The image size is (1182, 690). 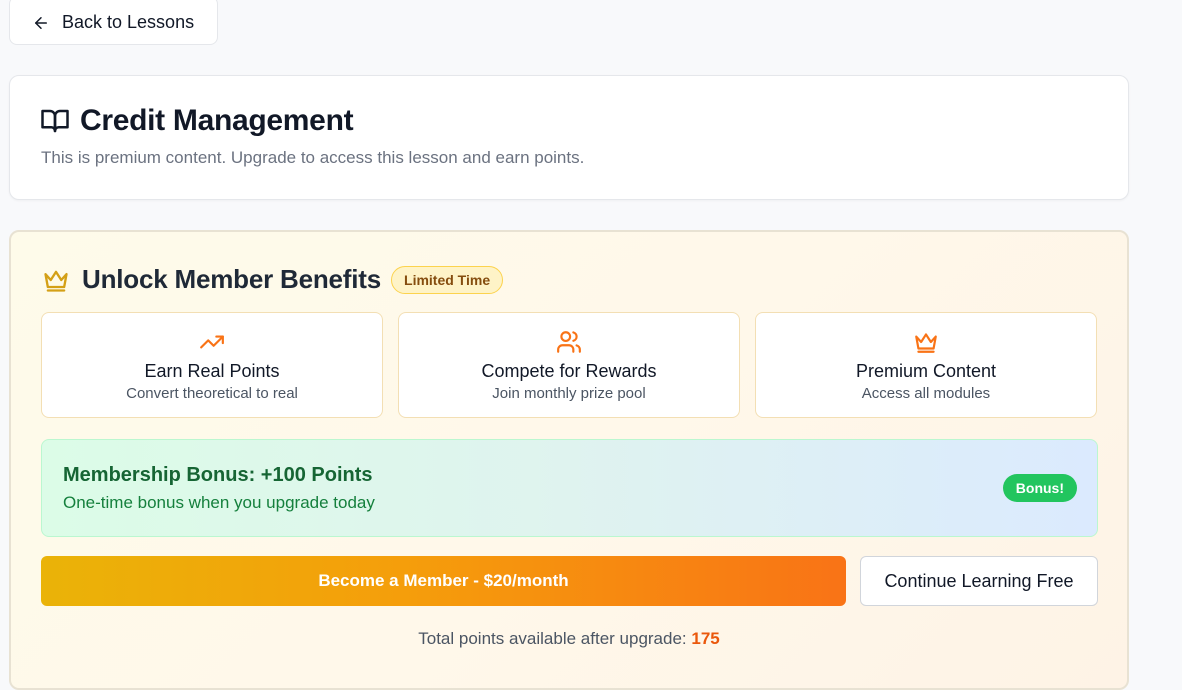 What do you see at coordinates (218, 475) in the screenshot?
I see `bonus-title: Membership Bonus: +100 Points` at bounding box center [218, 475].